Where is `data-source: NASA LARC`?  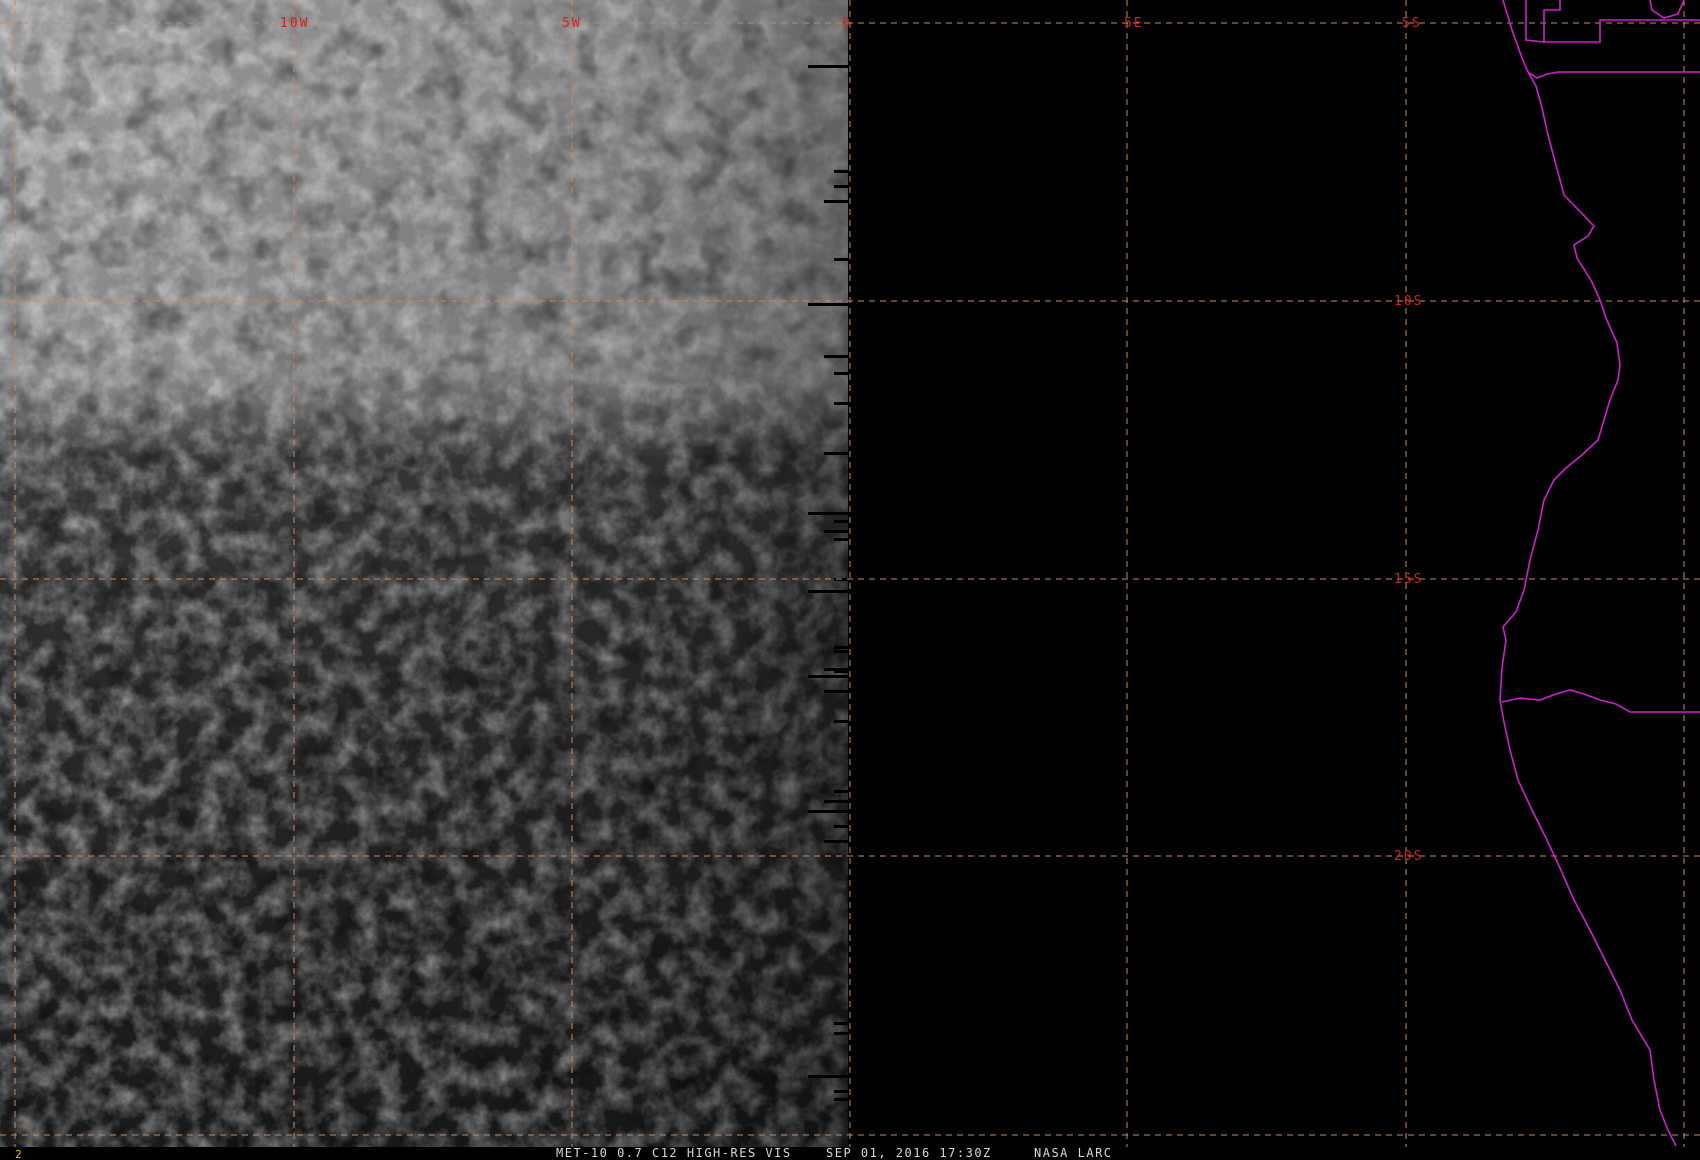 data-source: NASA LARC is located at coordinates (1073, 1153).